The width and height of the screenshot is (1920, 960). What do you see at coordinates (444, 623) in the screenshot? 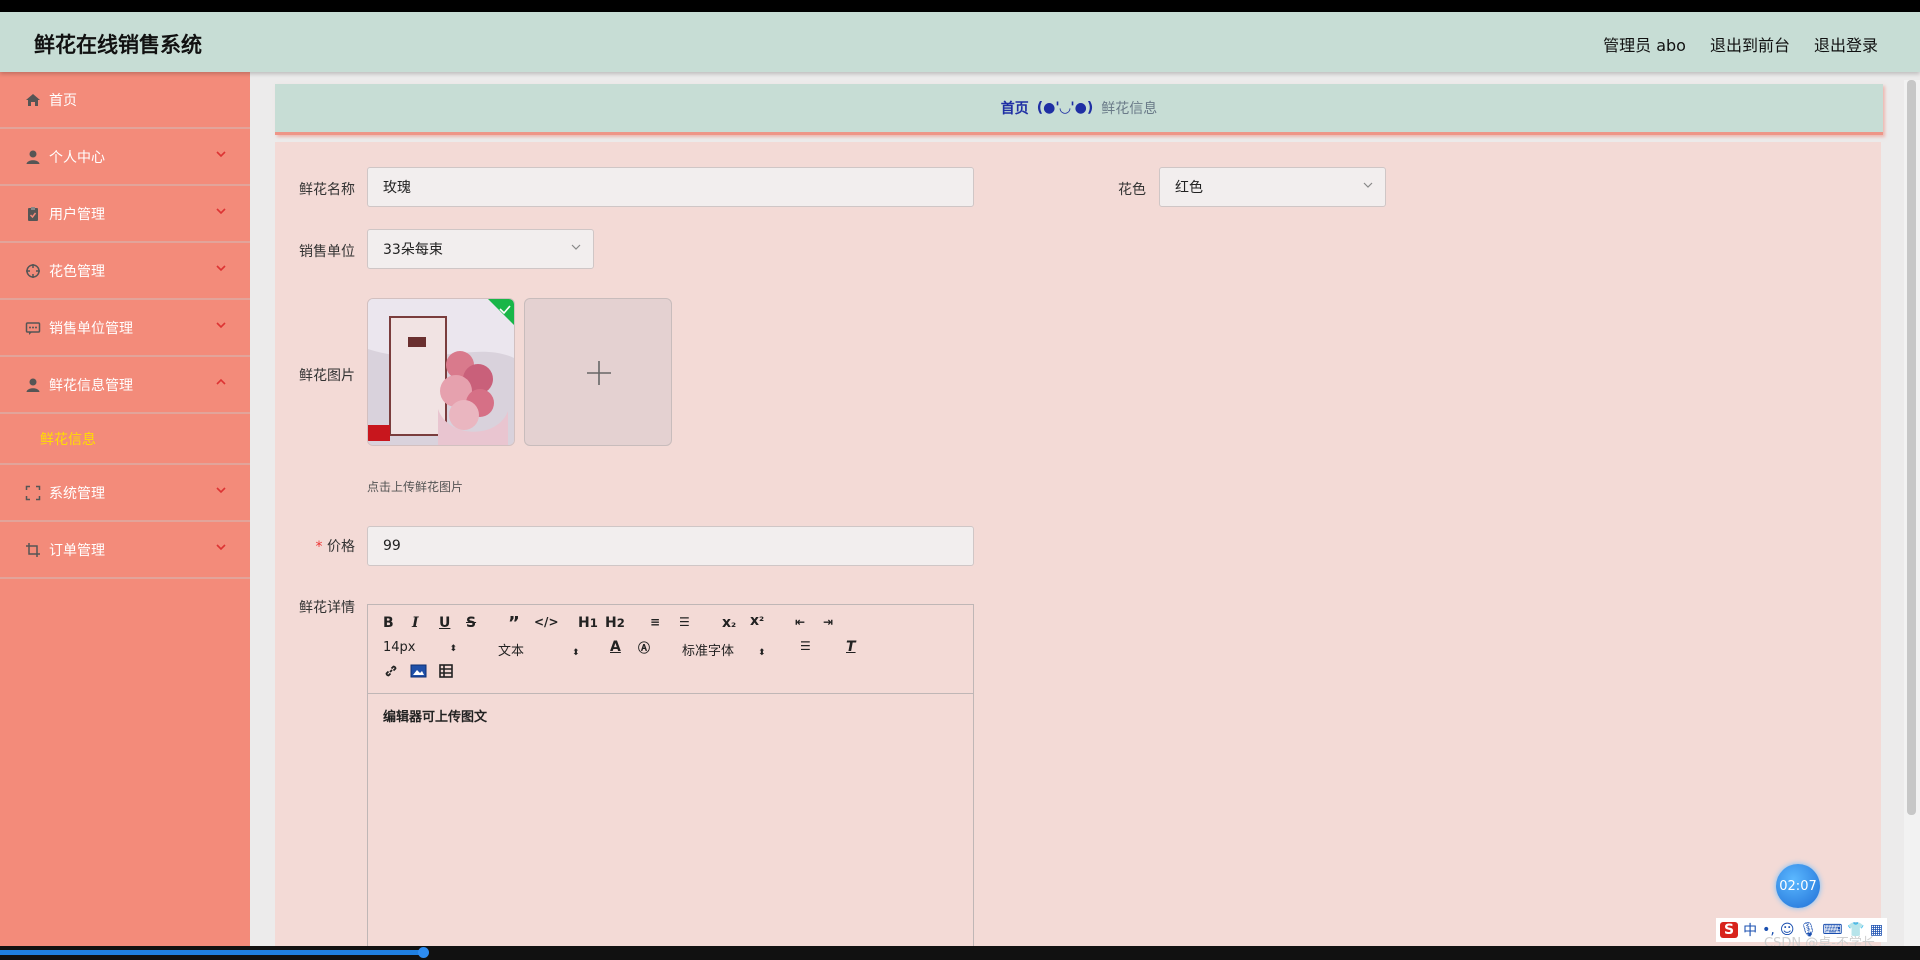
I see `underline-icon: U` at bounding box center [444, 623].